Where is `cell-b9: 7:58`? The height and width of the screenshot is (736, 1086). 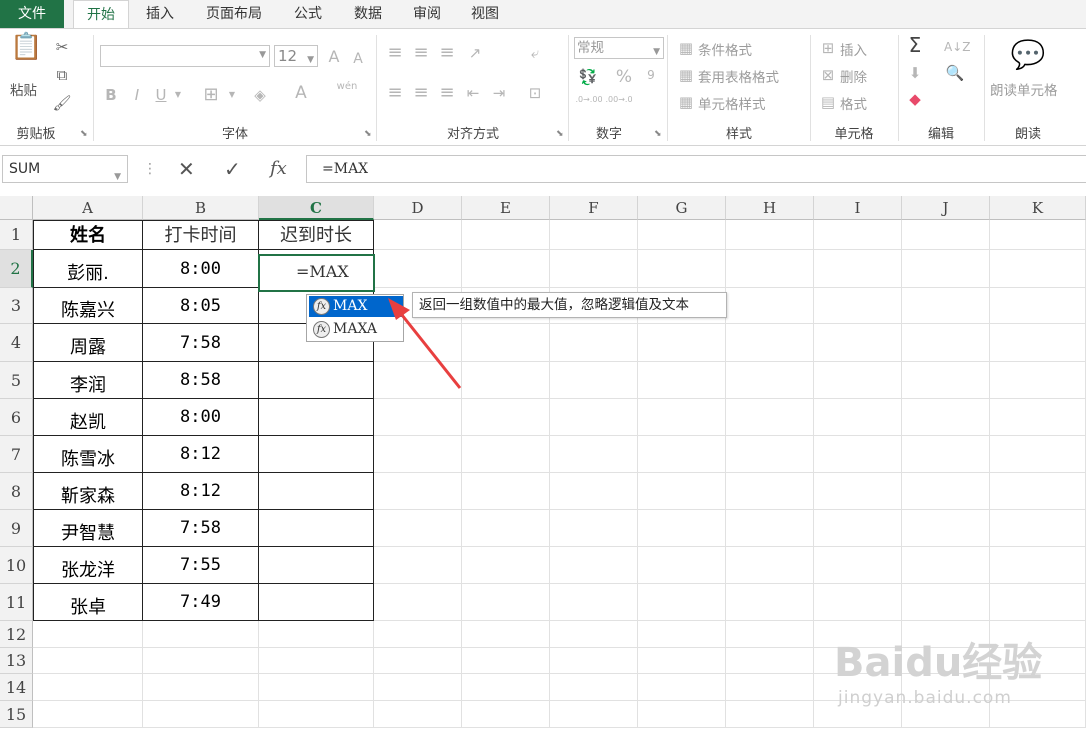
cell-b9: 7:58 is located at coordinates (201, 528).